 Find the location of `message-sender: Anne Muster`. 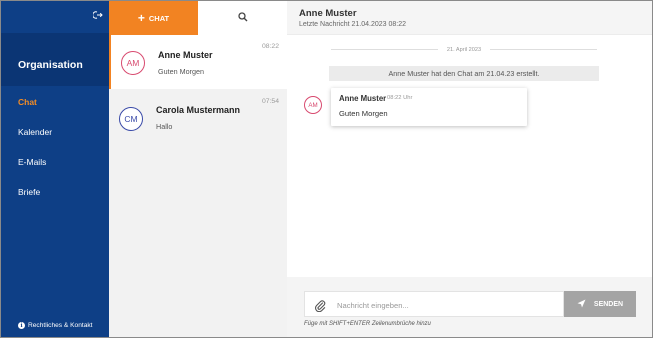

message-sender: Anne Muster is located at coordinates (363, 98).